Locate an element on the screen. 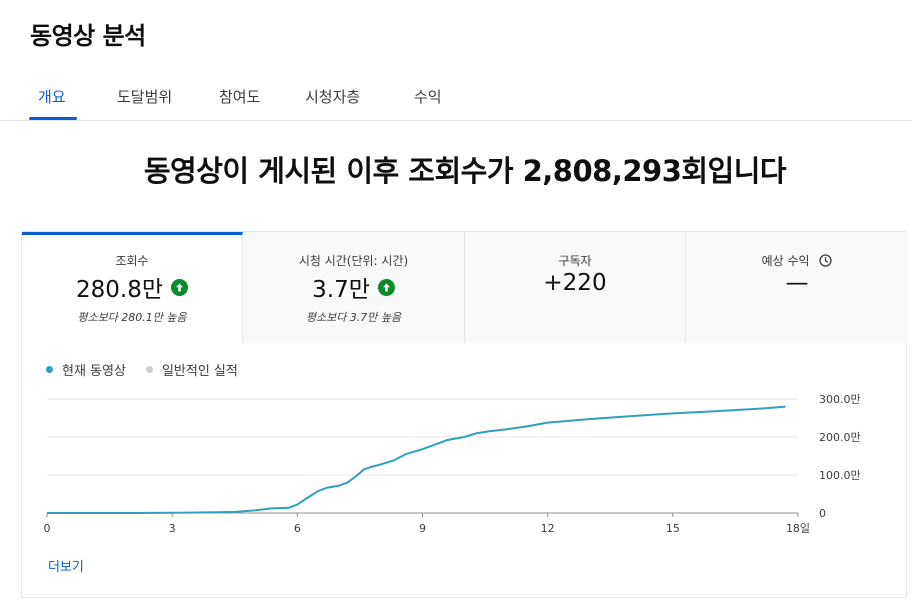 The height and width of the screenshot is (602, 912). chart-legend: 현재 동영상 일반적인 실적 is located at coordinates (142, 369).